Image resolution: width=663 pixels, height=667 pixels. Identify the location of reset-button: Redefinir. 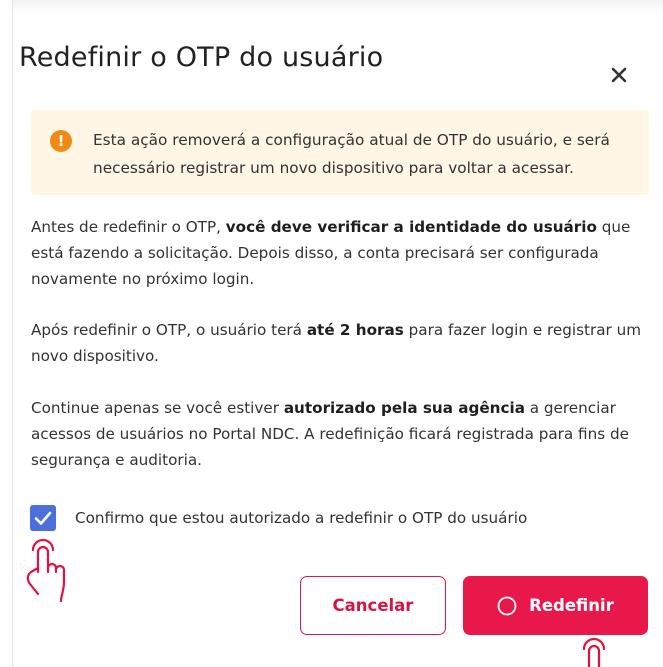
(555, 605).